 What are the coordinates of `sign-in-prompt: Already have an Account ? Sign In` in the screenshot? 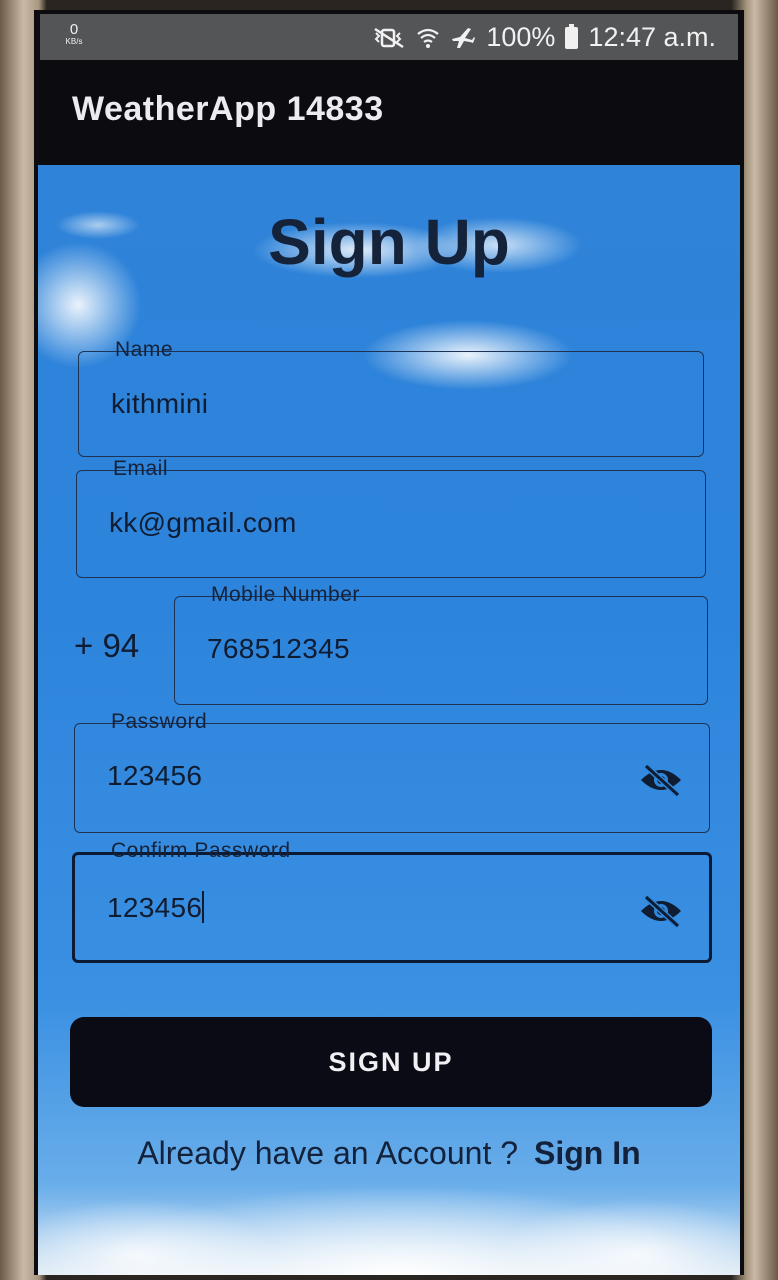 It's located at (389, 1153).